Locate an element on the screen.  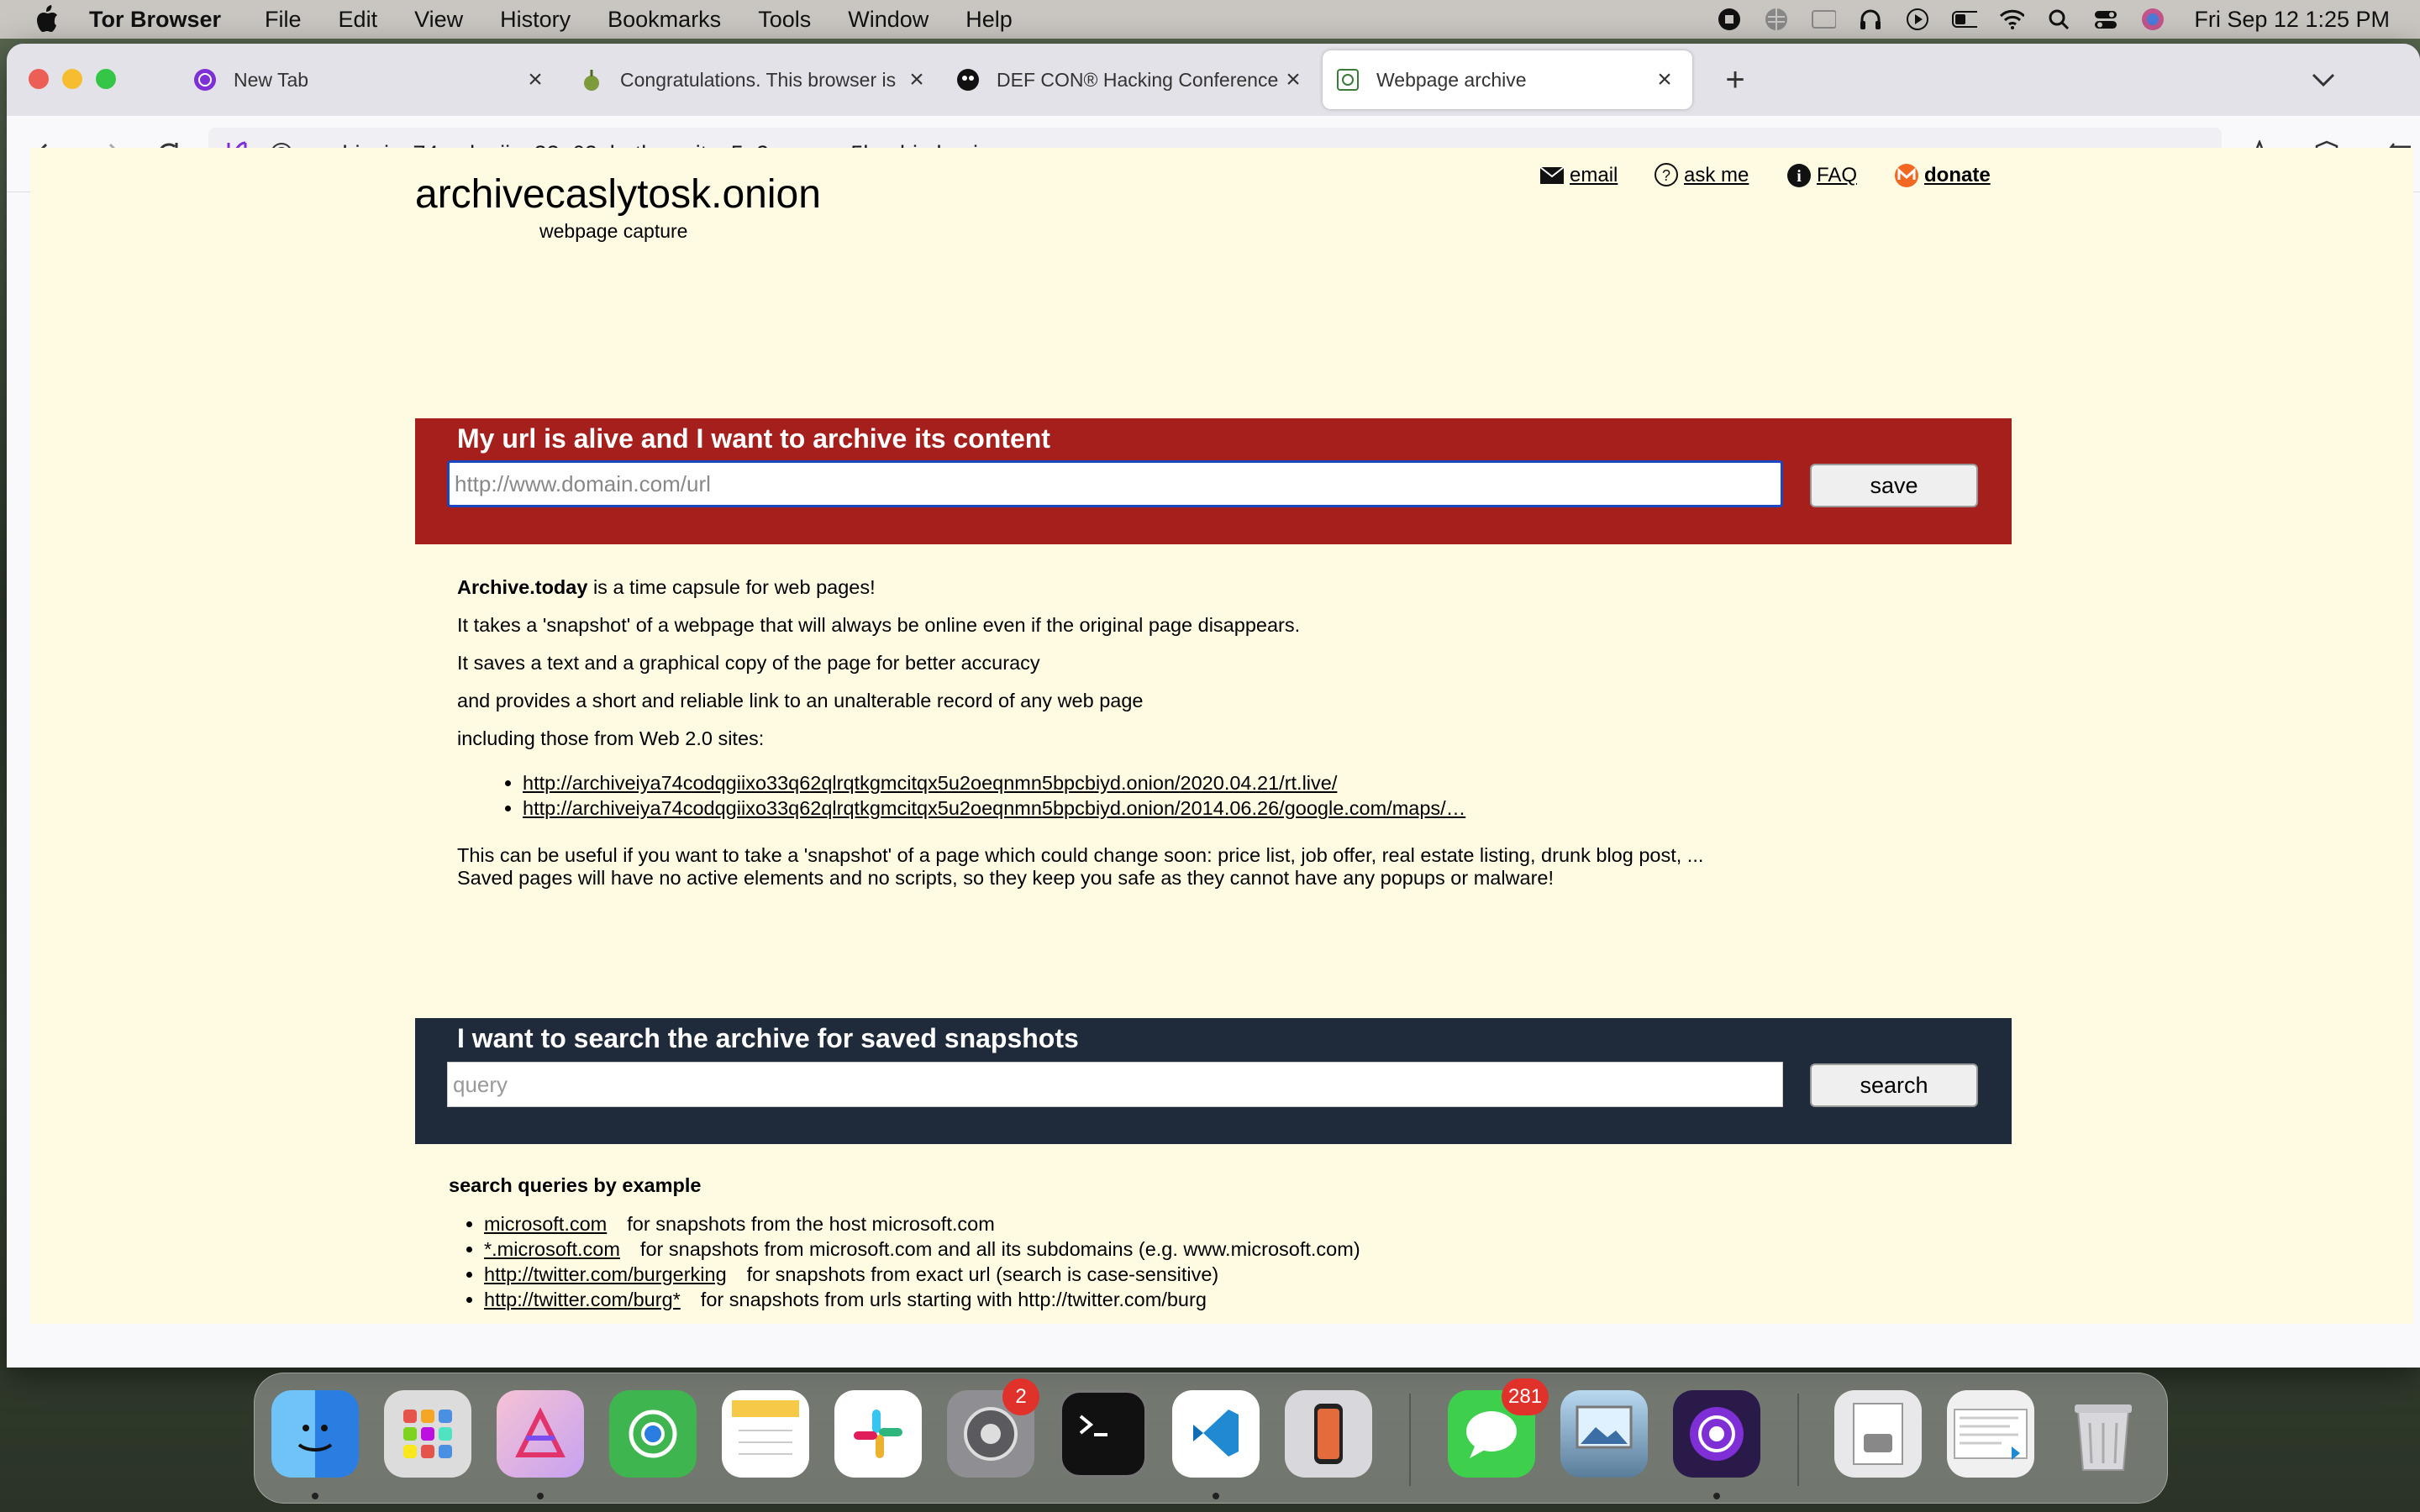
trash-icon is located at coordinates (2103, 1434).